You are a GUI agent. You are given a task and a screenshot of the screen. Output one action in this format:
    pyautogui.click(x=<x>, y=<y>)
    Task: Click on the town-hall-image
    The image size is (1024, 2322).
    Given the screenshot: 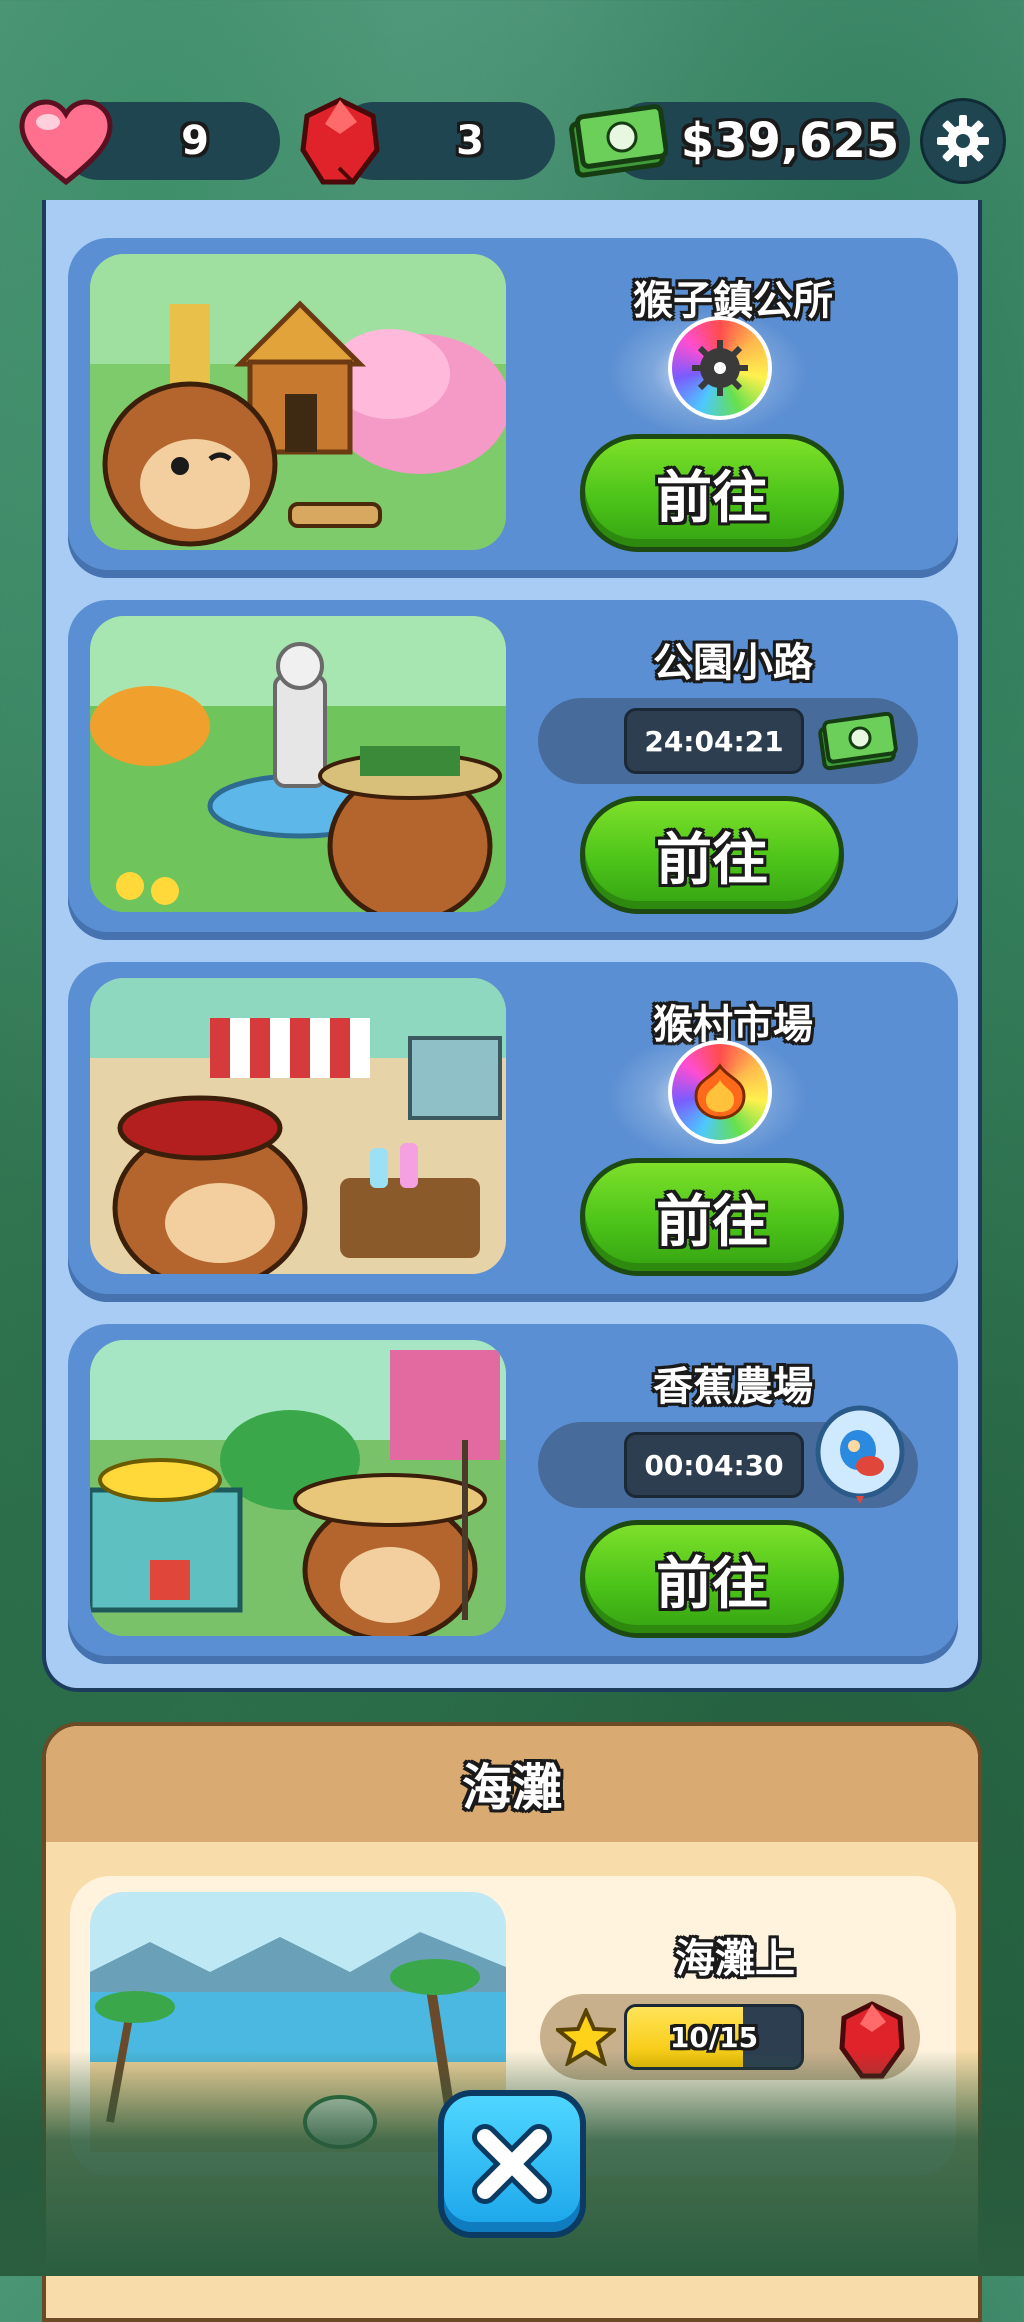 What is the action you would take?
    pyautogui.click(x=298, y=402)
    